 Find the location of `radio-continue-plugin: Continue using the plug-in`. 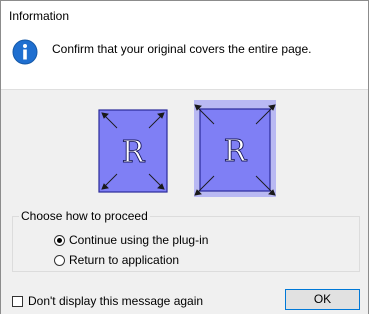

radio-continue-plugin: Continue using the plug-in is located at coordinates (131, 240).